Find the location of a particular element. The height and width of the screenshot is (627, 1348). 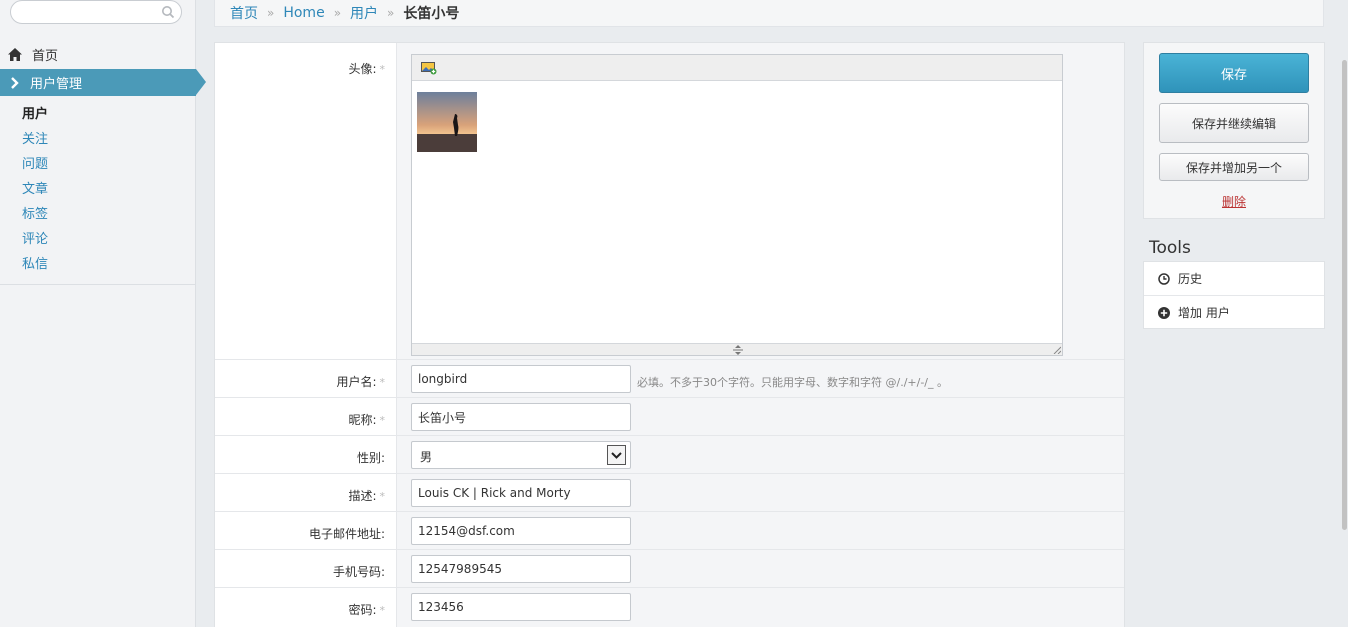

actions-panel: 保存 保存并继续编辑 保存并增加另一个 删除 is located at coordinates (1234, 130).